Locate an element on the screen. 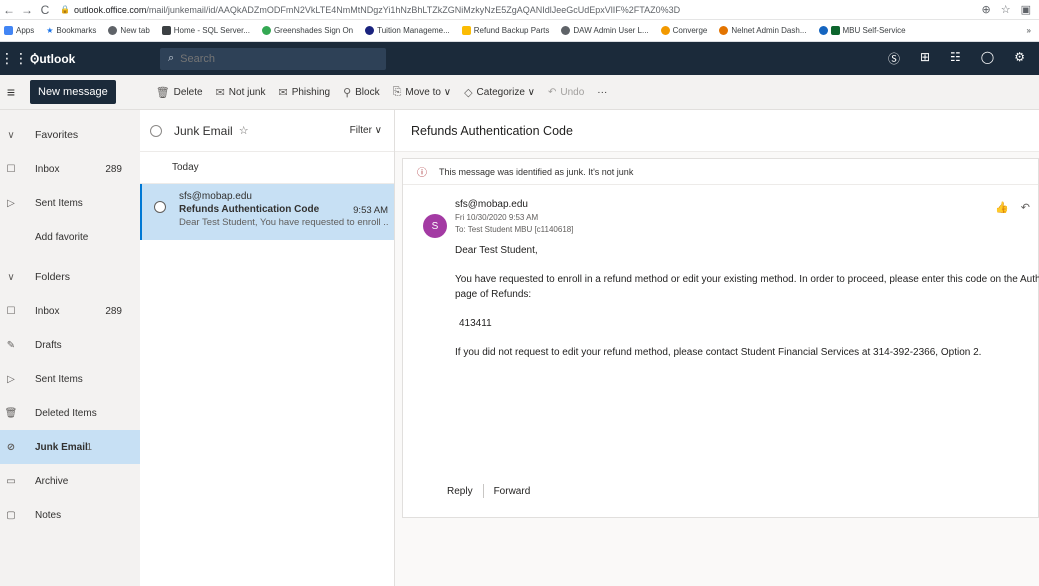 The width and height of the screenshot is (1039, 586). extension-icon: ▣ is located at coordinates (1026, 9).